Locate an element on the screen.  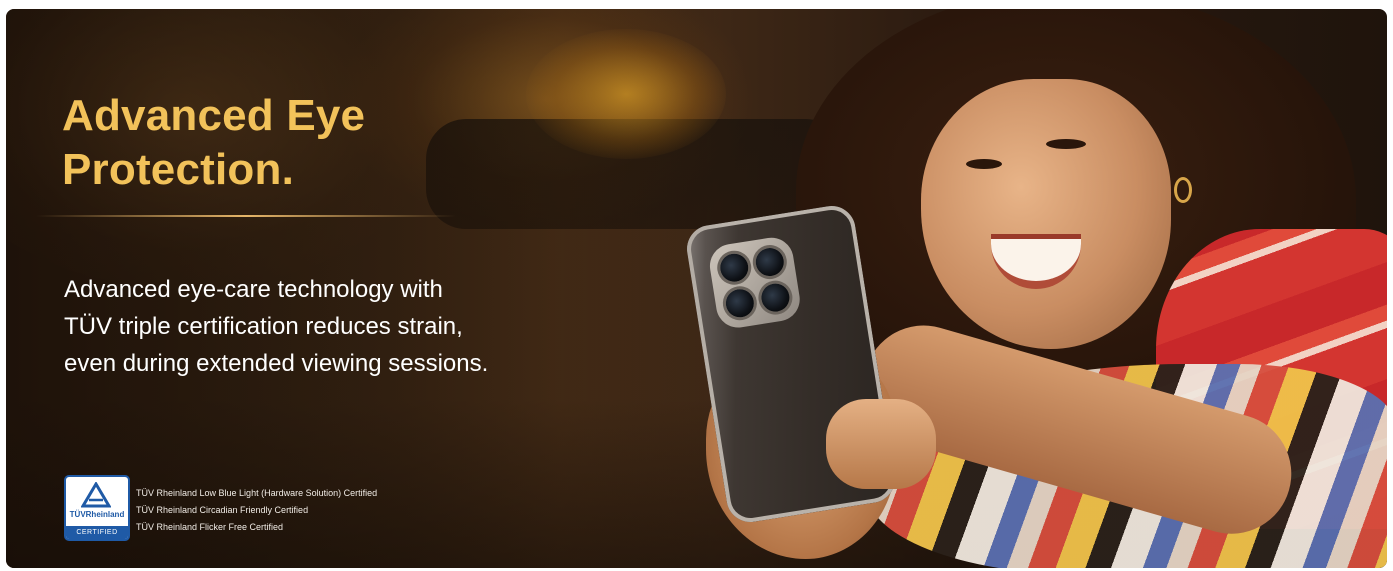
description-line: even during extended viewing sessions. is located at coordinates (276, 363).